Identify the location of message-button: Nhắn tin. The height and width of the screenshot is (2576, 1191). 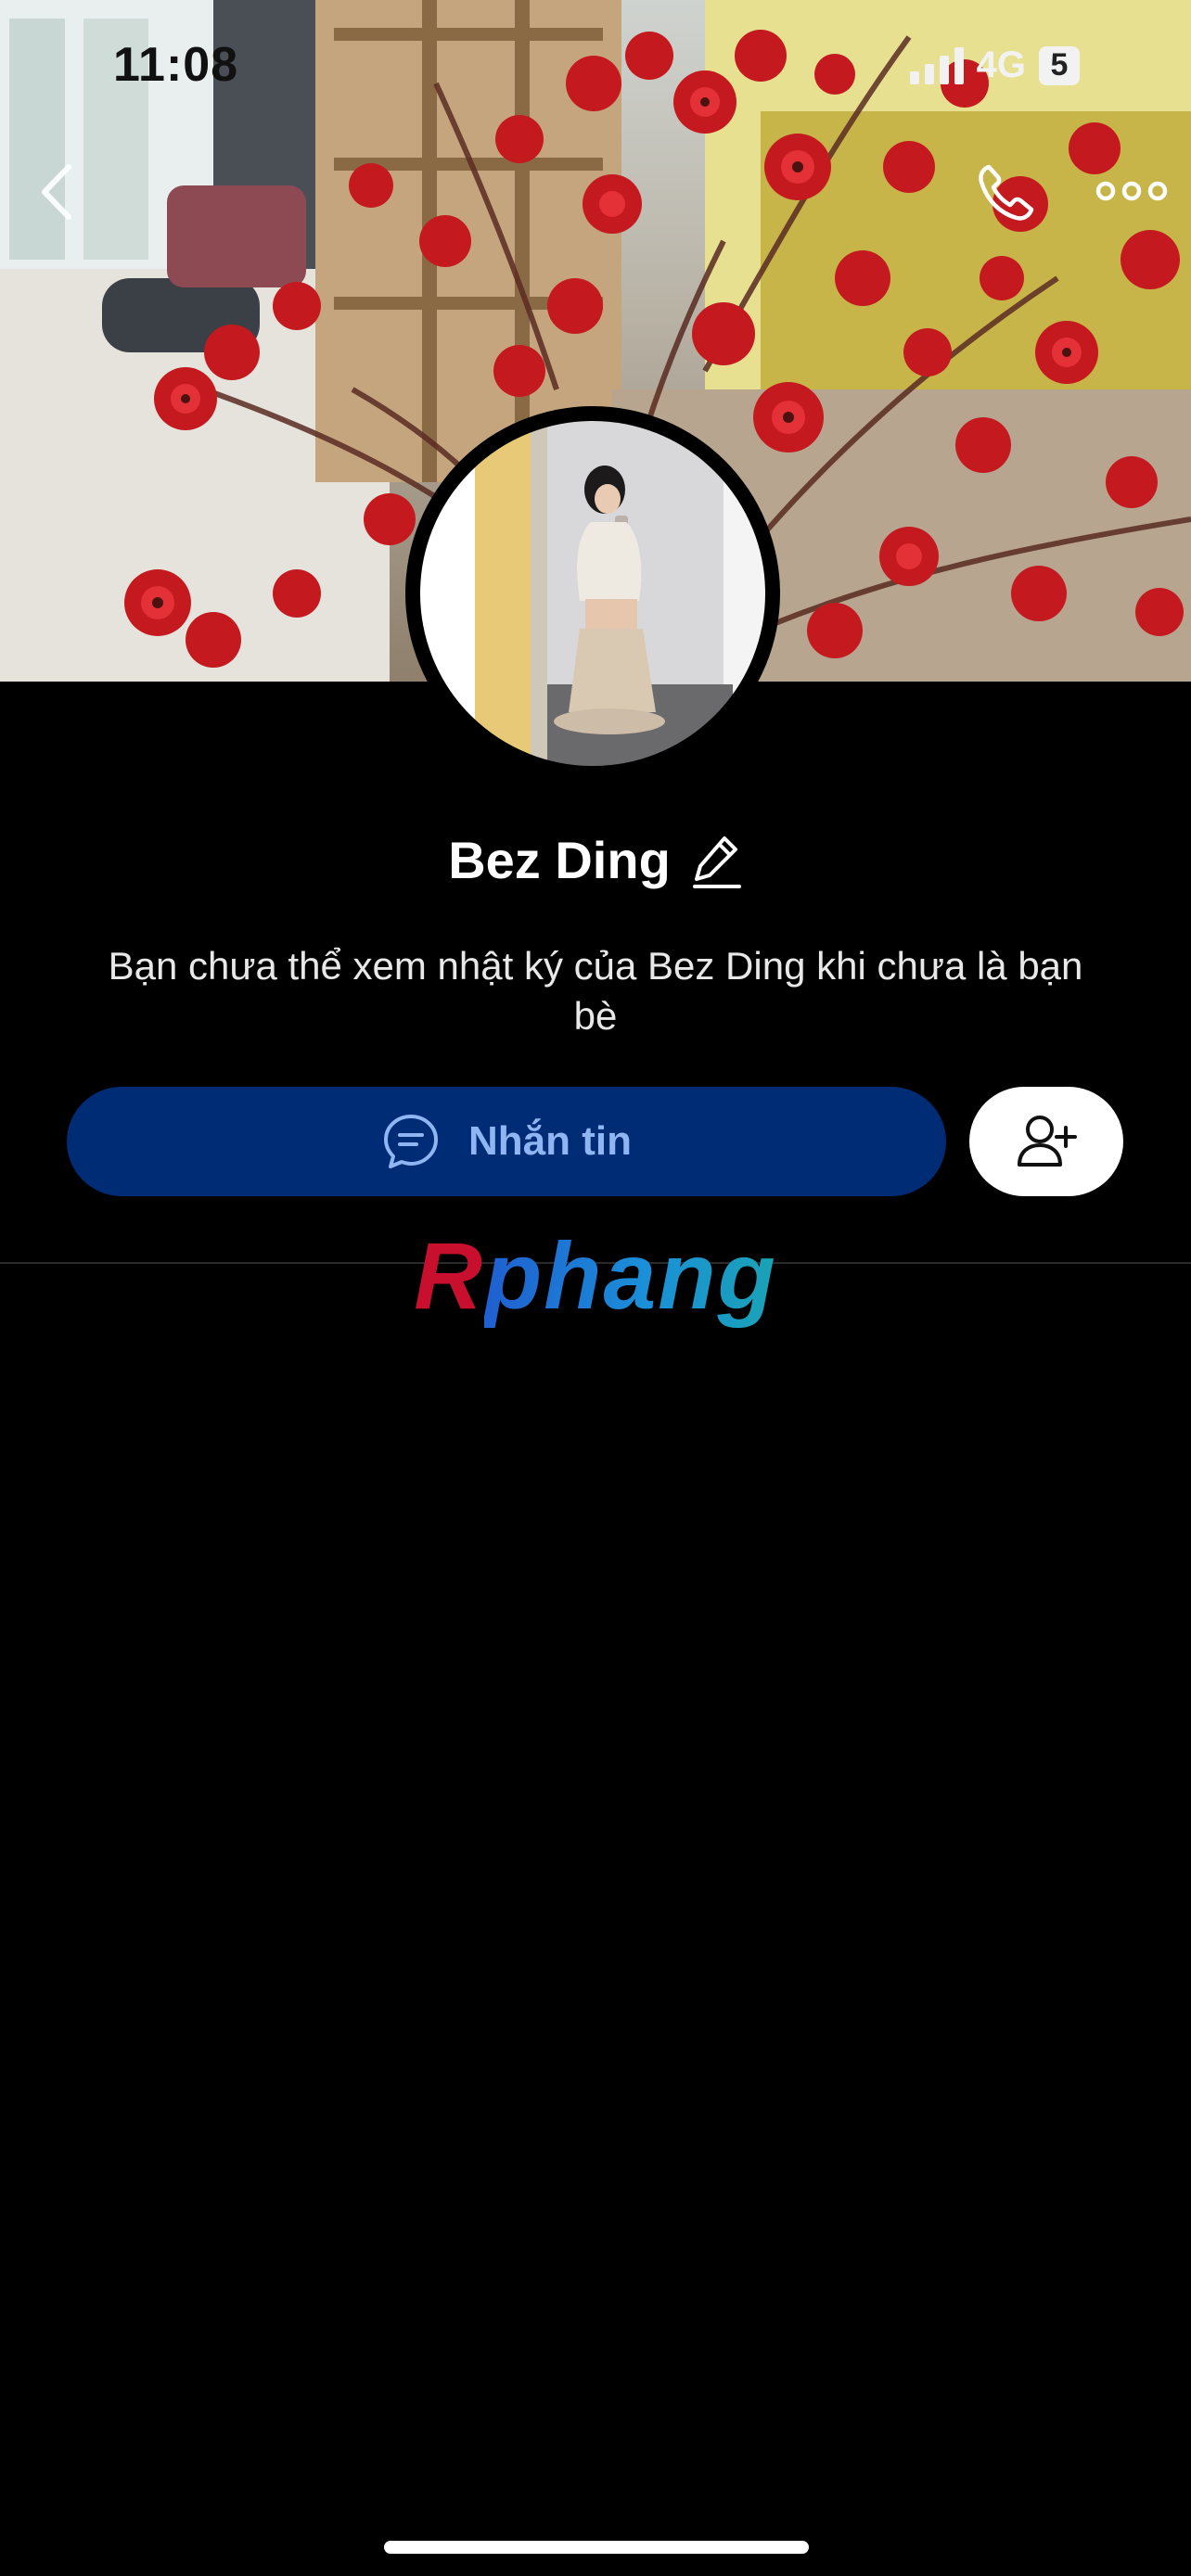
(506, 1142).